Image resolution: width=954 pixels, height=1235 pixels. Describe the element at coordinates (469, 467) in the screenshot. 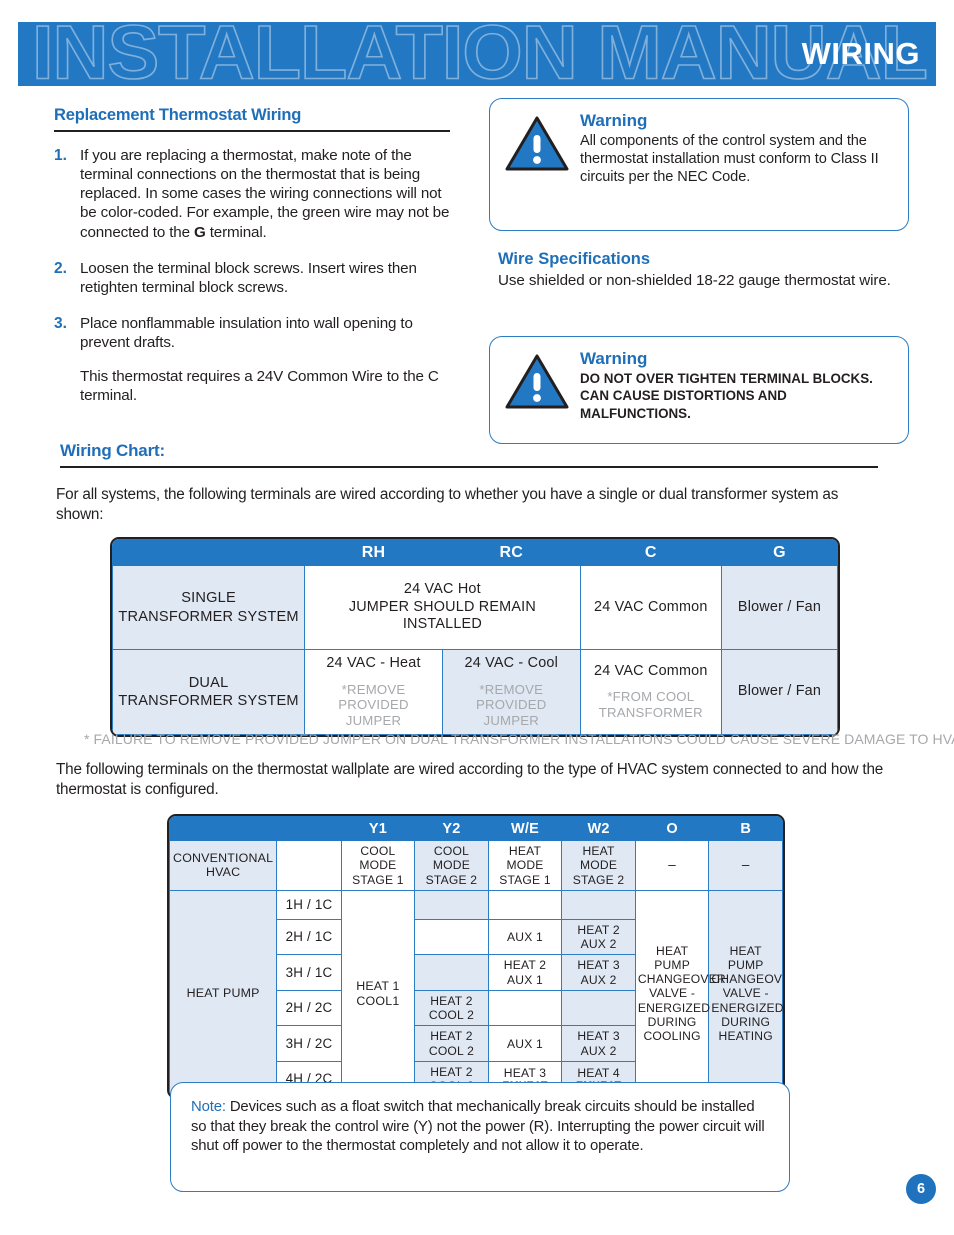

I see `wiring-chart-divider` at that location.